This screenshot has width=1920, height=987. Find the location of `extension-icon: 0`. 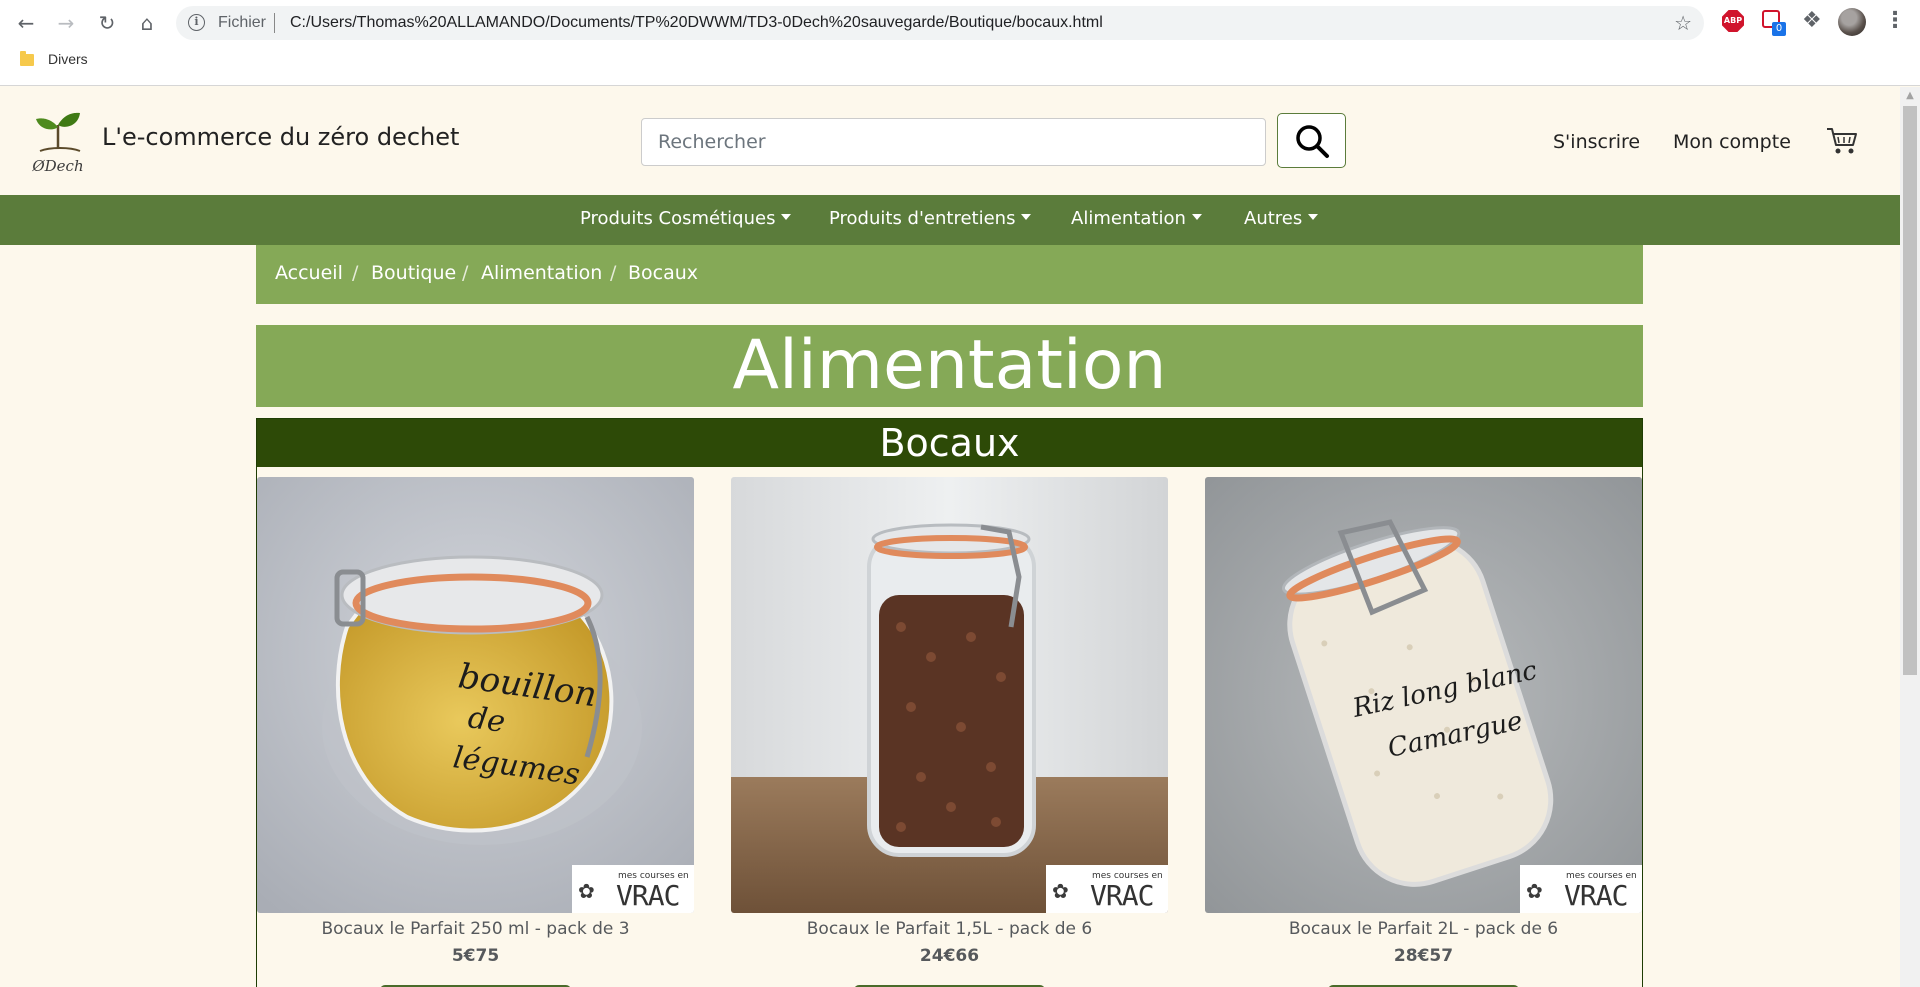

extension-icon: 0 is located at coordinates (1774, 23).